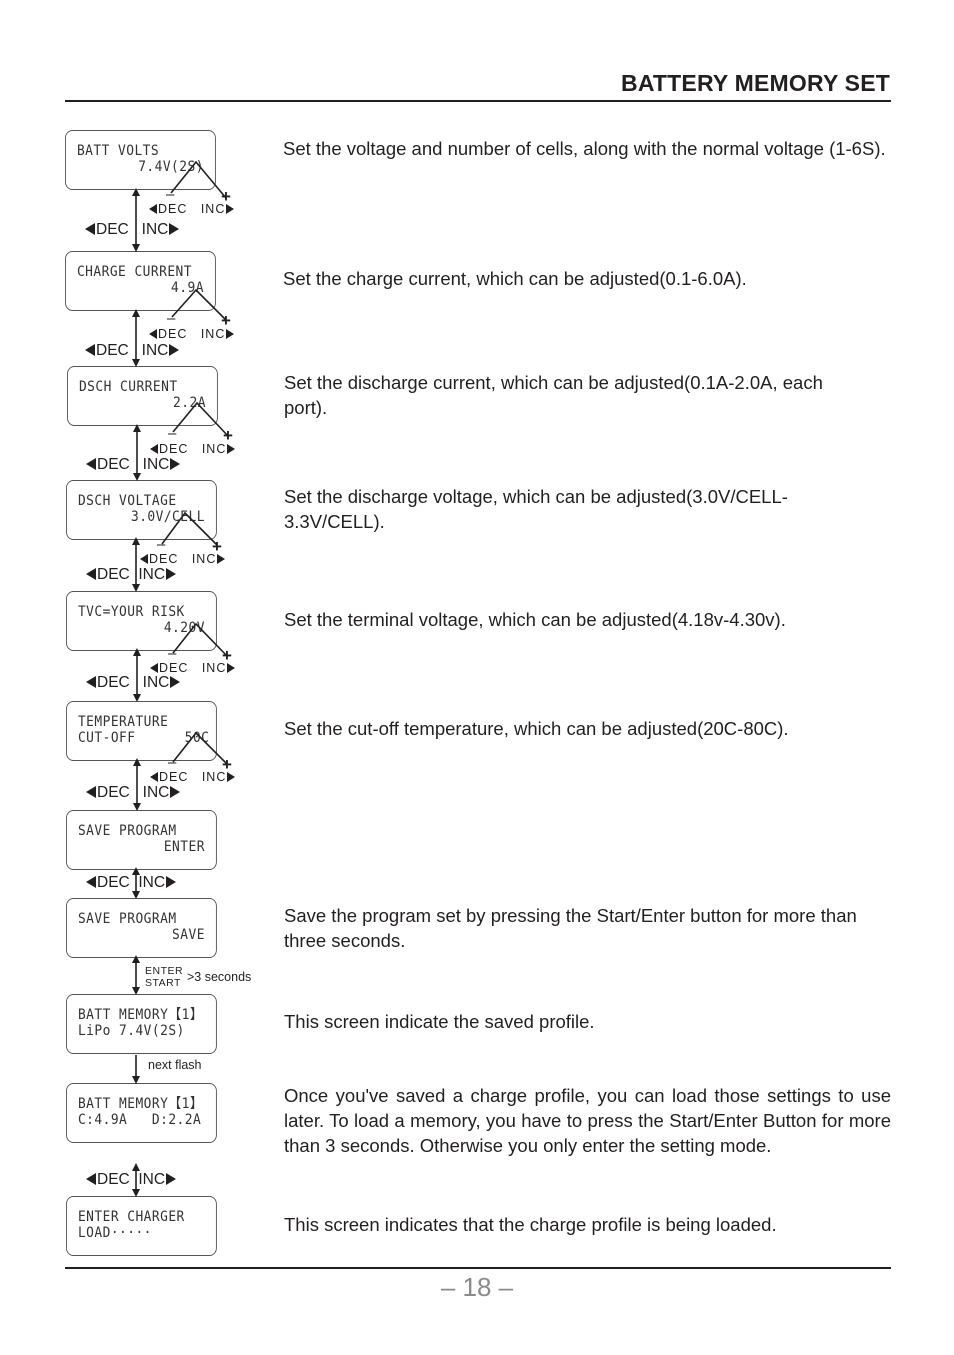 Image resolution: width=954 pixels, height=1355 pixels. I want to click on lcd-line2: ENTER, so click(184, 847).